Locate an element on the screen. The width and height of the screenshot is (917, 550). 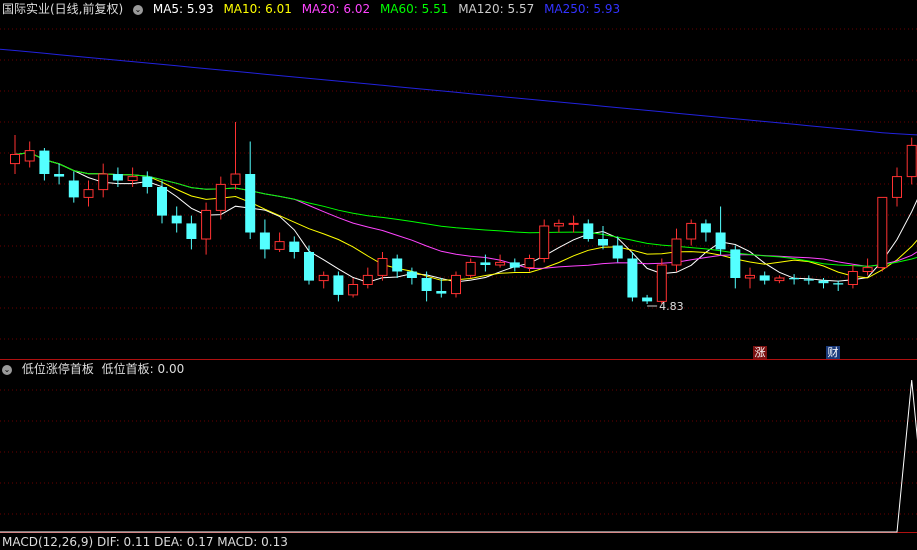
limit-up-marker: 涨 is located at coordinates (760, 352).